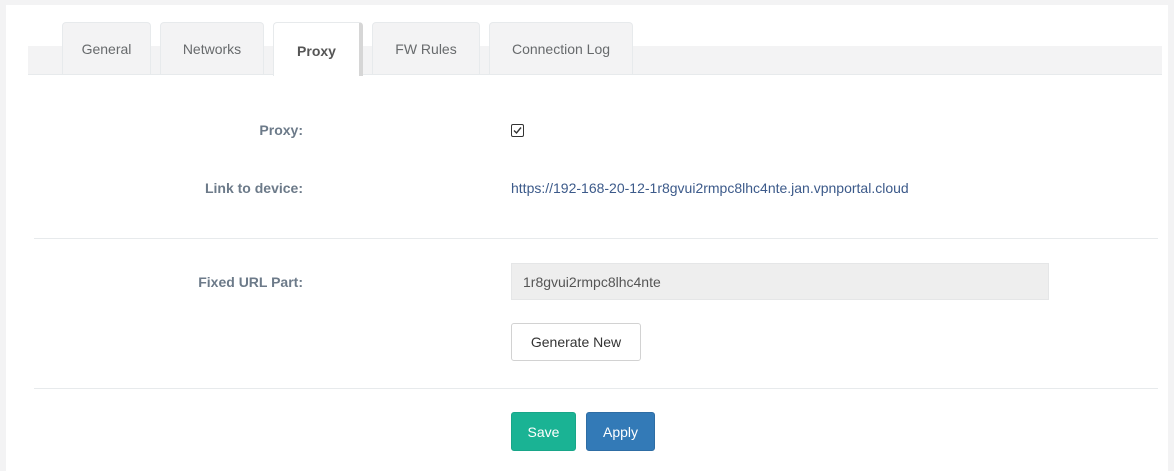  I want to click on proxy-checkbox, so click(517, 130).